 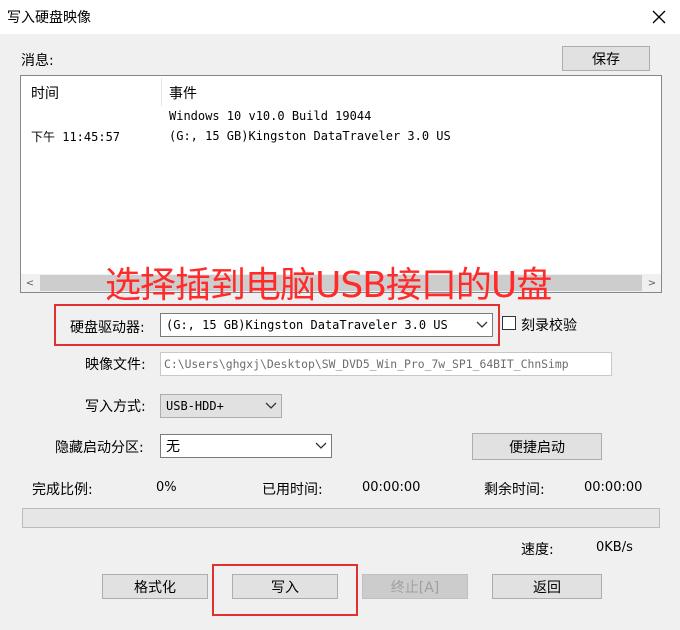 I want to click on log-row-2-event: (G:, 15 GB)Kingston DataTraveler 3.0 US, so click(x=310, y=136).